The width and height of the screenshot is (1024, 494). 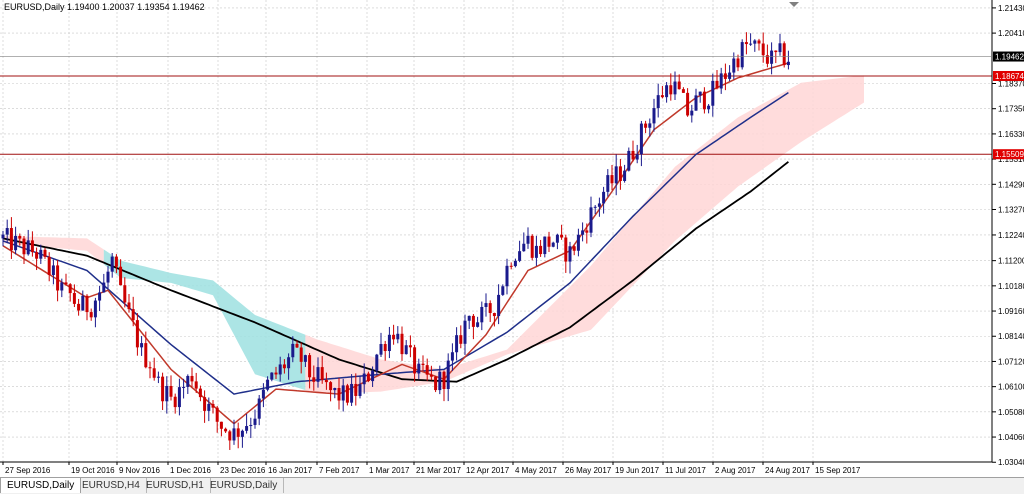 I want to click on x-tick-label: 21 Mar 2017, so click(x=438, y=470).